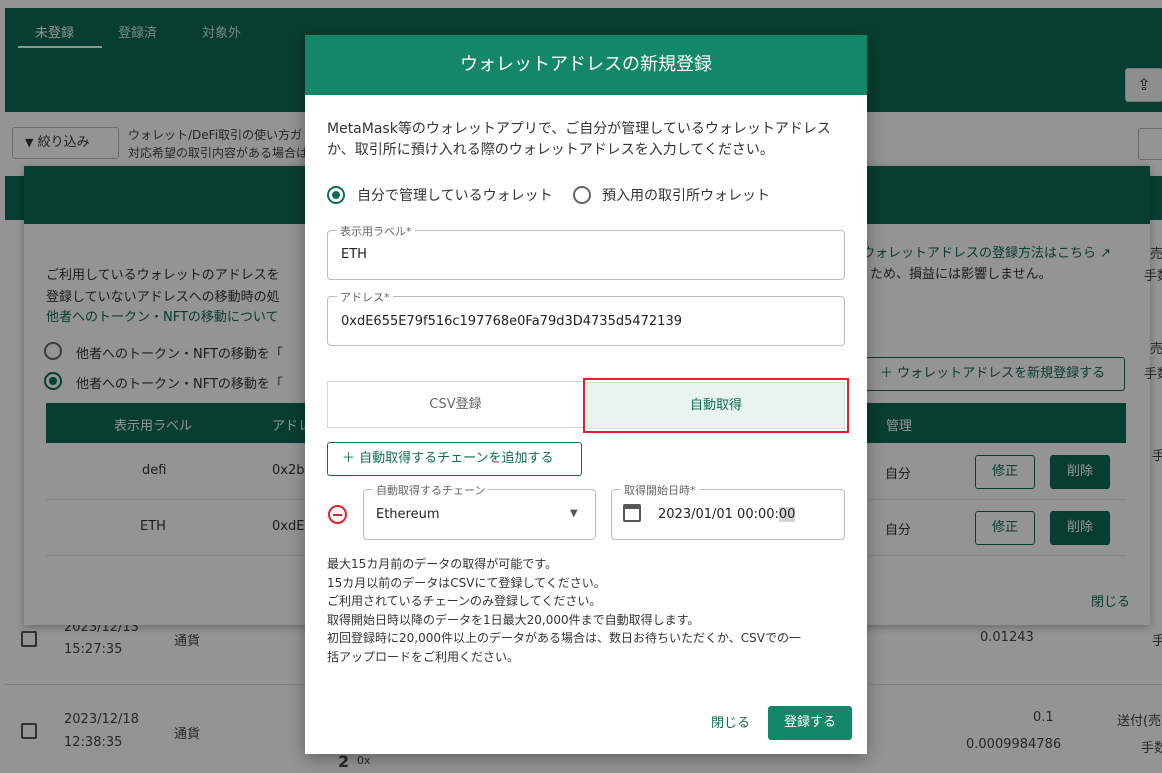 This screenshot has height=773, width=1162. What do you see at coordinates (464, 601) in the screenshot?
I see `note-line: ご利用されているチェーンのみ登録してください。` at bounding box center [464, 601].